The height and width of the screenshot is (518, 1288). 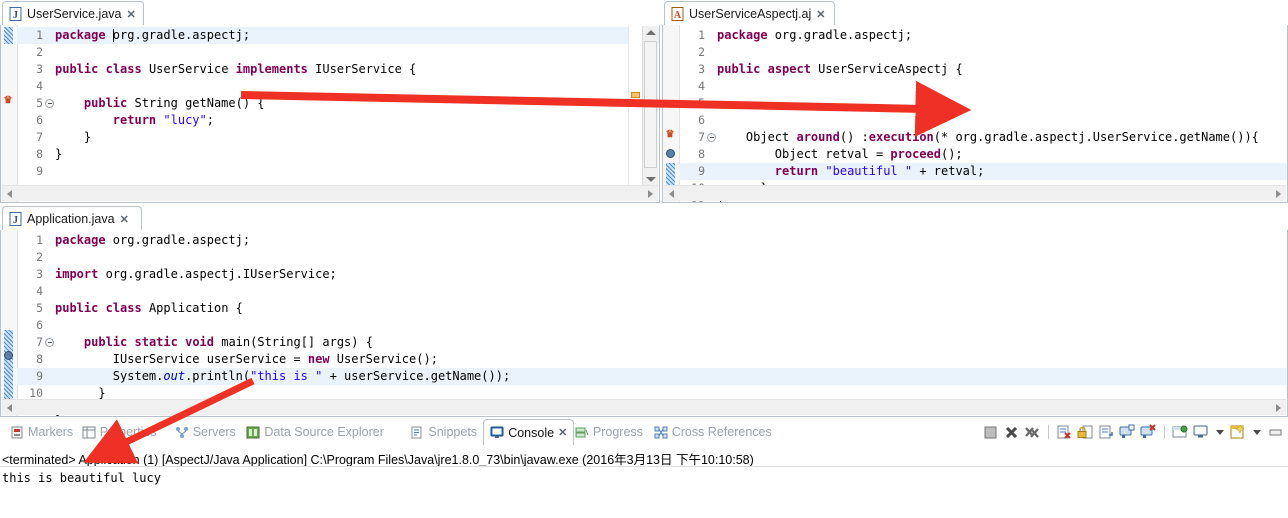 What do you see at coordinates (671, 113) in the screenshot?
I see `marker-gutter-right: ♛` at bounding box center [671, 113].